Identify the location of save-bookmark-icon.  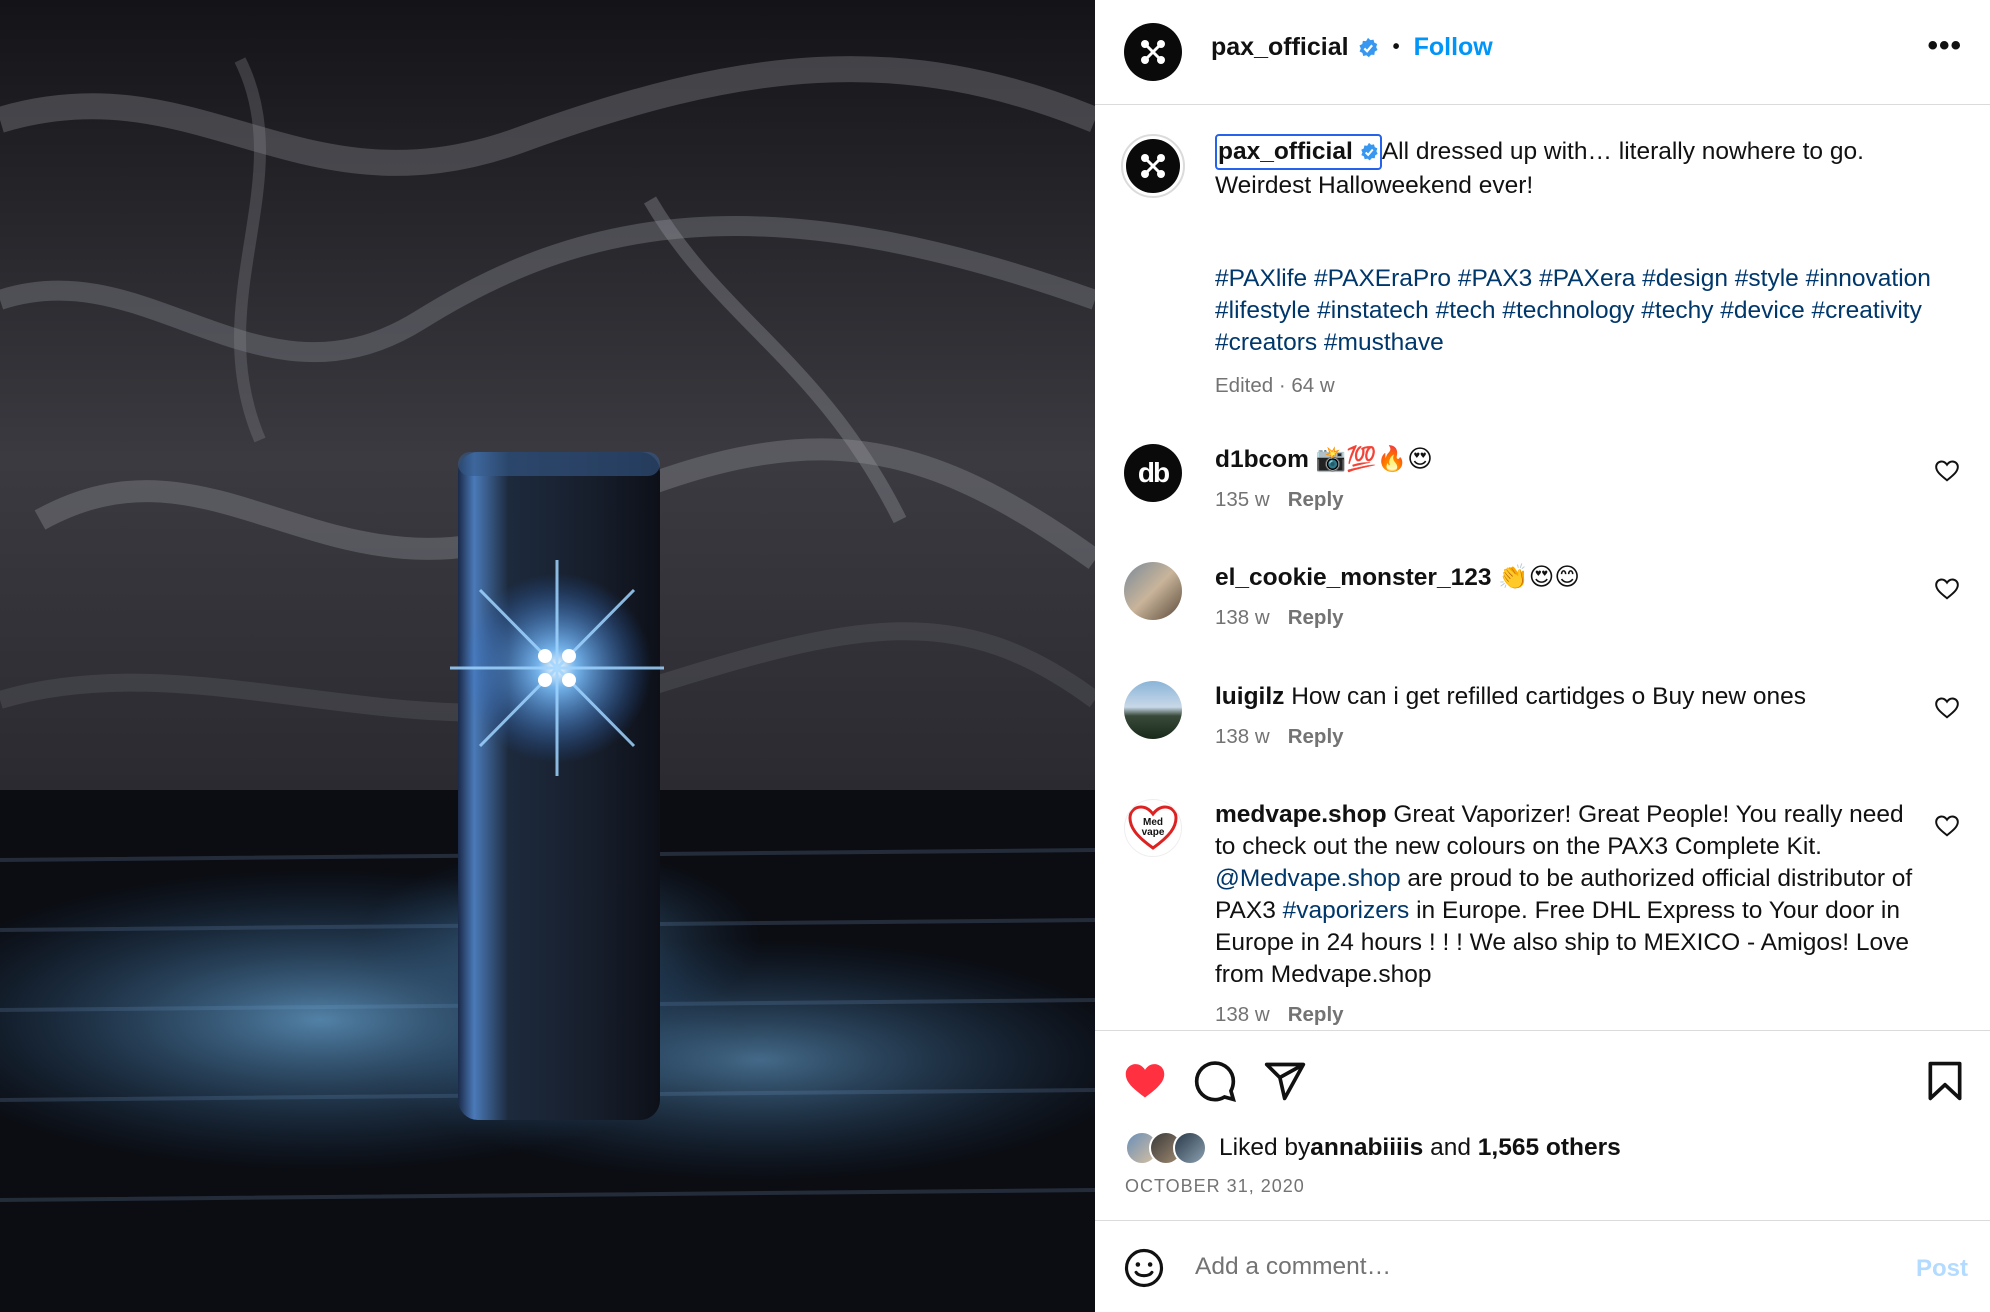
(1945, 1081).